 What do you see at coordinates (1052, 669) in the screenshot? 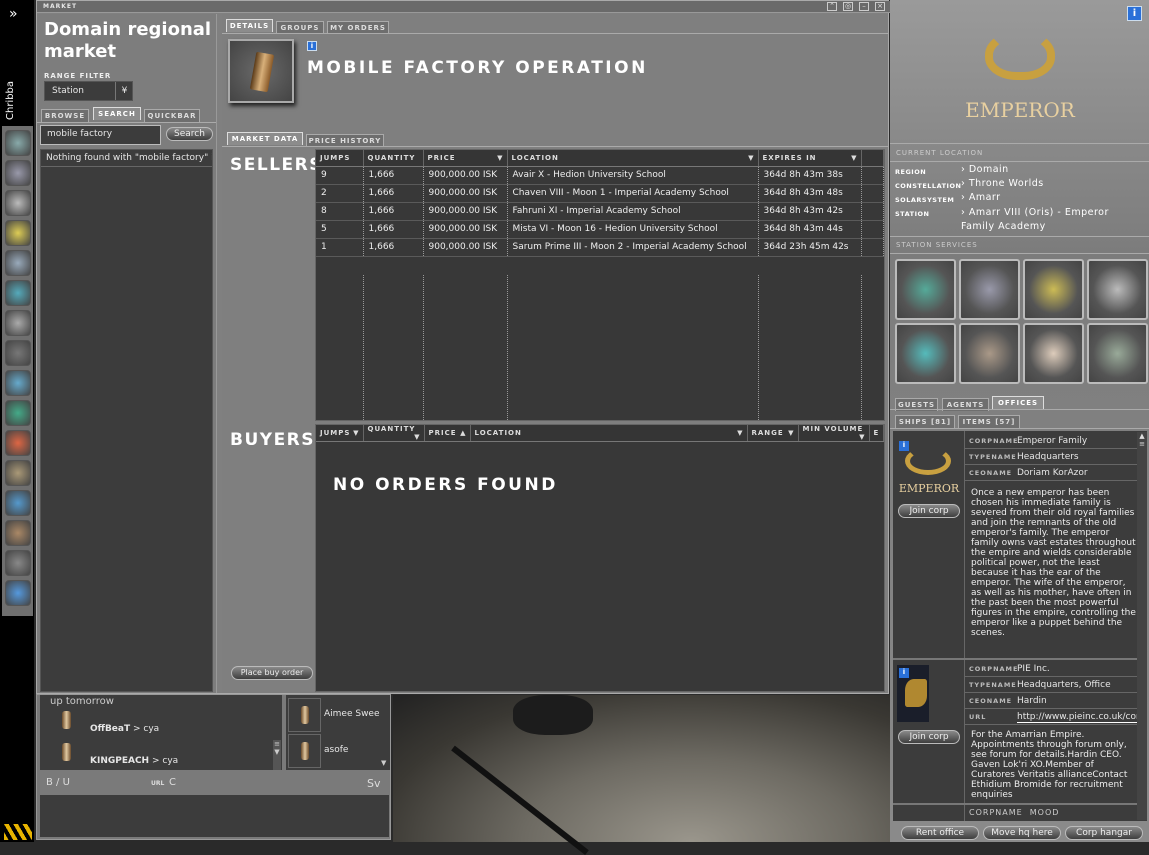
I see `corpname-row: CORPNAMEPIE Inc.` at bounding box center [1052, 669].